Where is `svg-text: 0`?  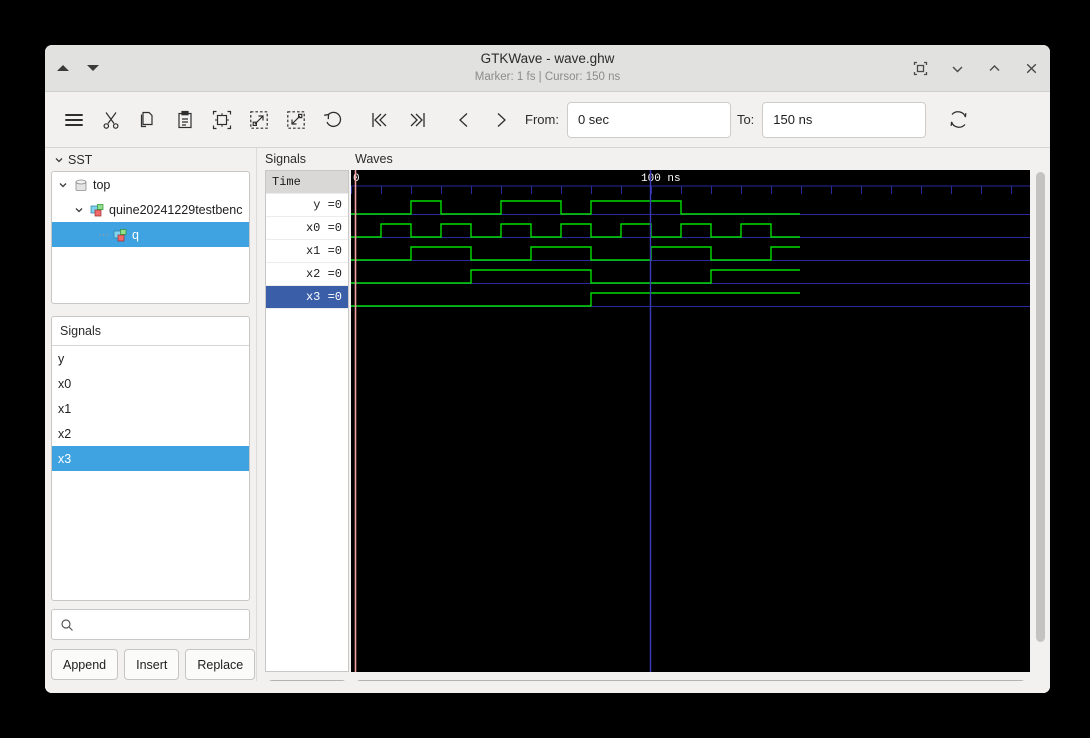 svg-text: 0 is located at coordinates (356, 179).